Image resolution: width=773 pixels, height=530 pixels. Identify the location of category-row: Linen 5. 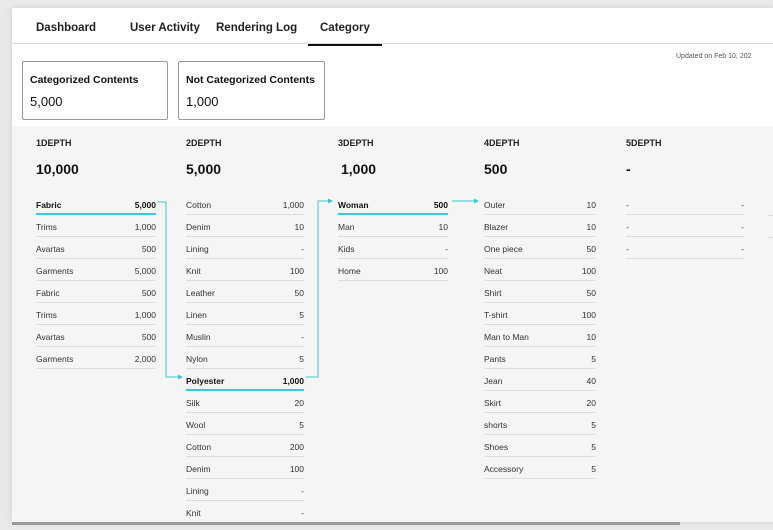
(245, 314).